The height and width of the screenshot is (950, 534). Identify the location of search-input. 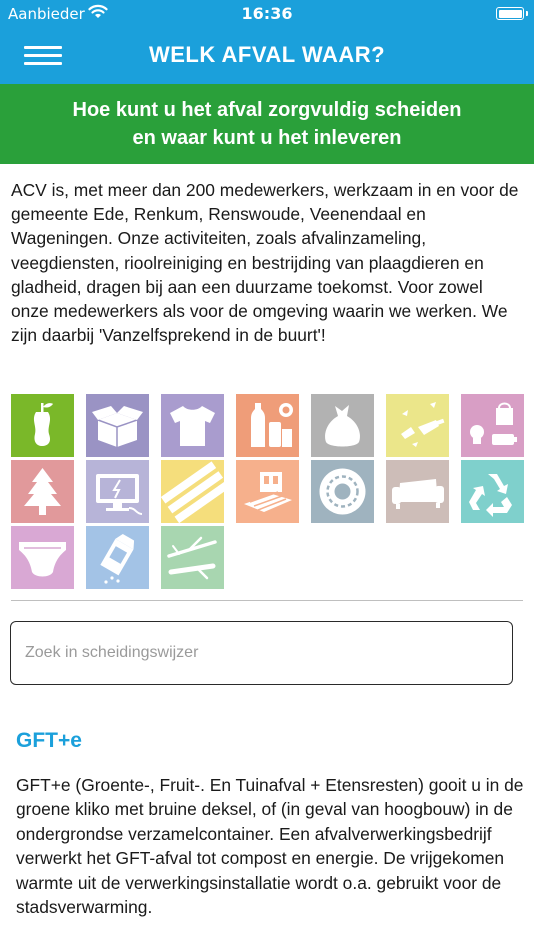
(261, 653).